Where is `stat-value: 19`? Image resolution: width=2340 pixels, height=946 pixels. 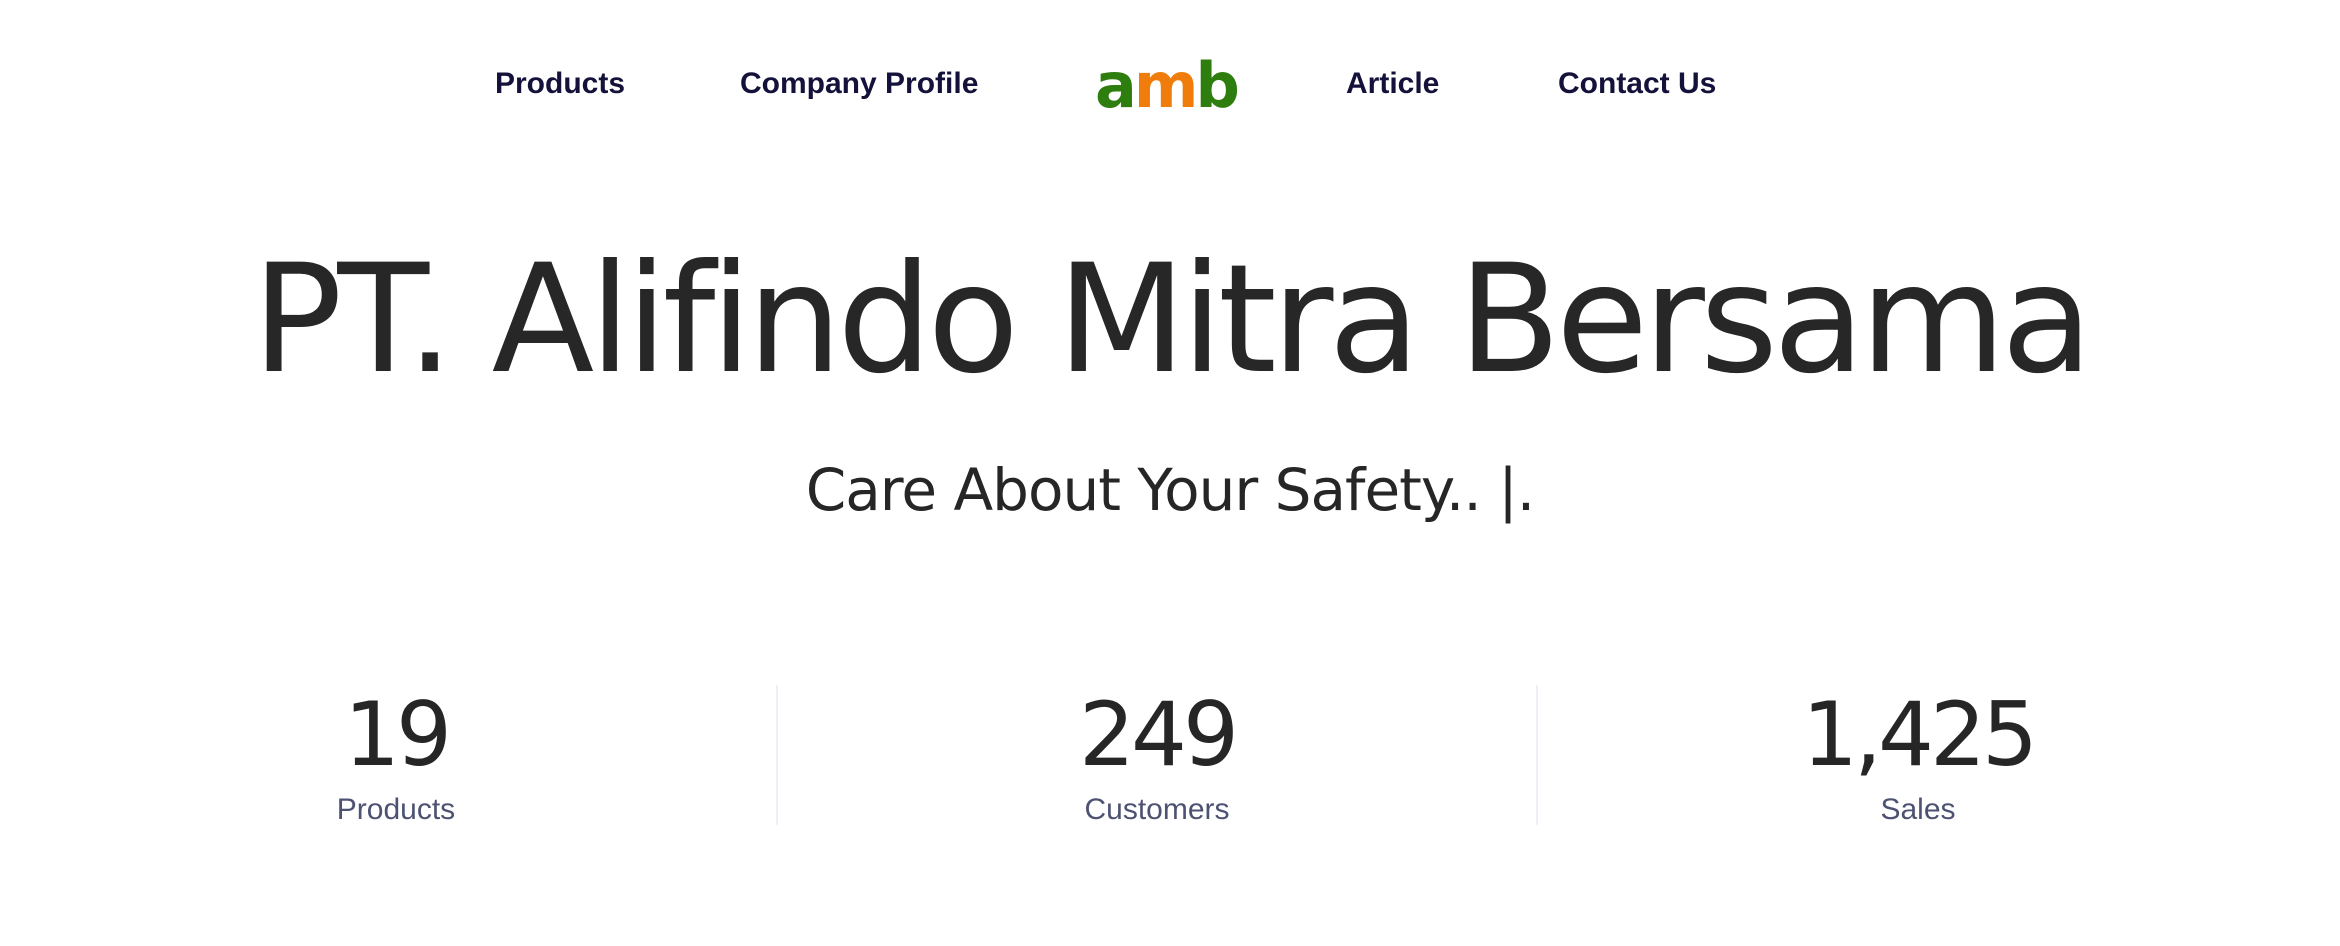 stat-value: 19 is located at coordinates (398, 734).